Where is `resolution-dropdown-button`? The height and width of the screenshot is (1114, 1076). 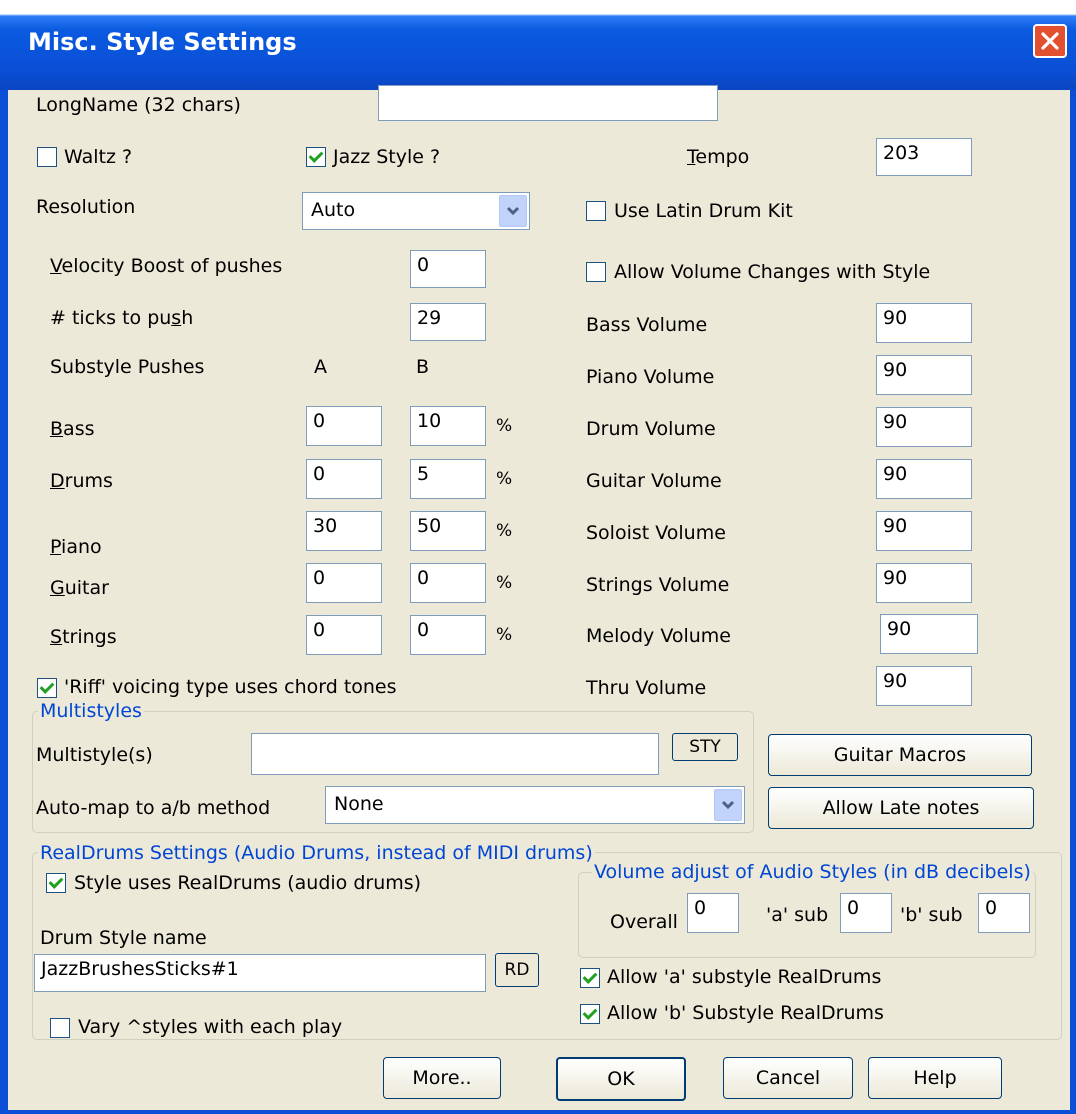 resolution-dropdown-button is located at coordinates (513, 211).